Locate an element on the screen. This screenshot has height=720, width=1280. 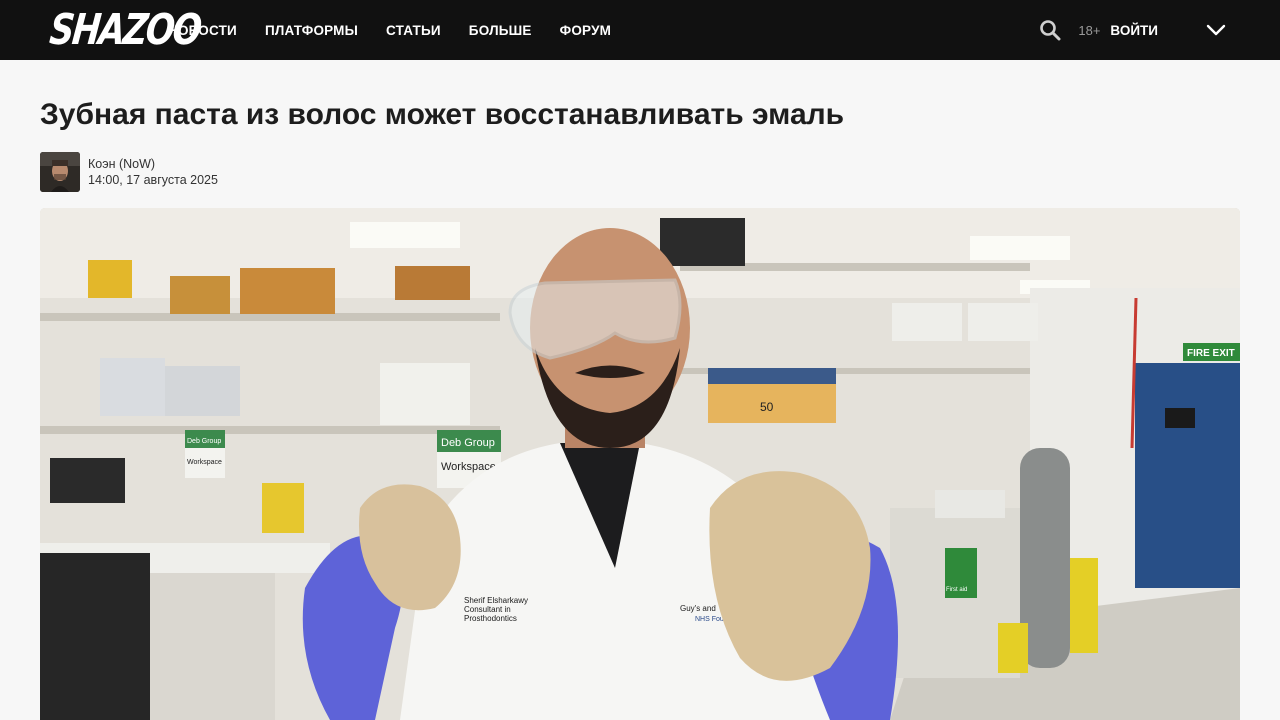
menu-dropdown-button is located at coordinates (1216, 30).